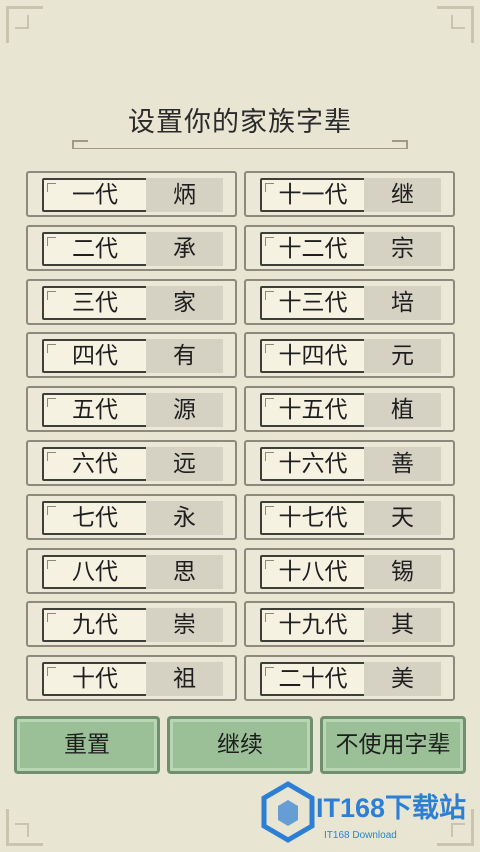  Describe the element at coordinates (402, 463) in the screenshot. I see `generation-char-field: 善` at that location.